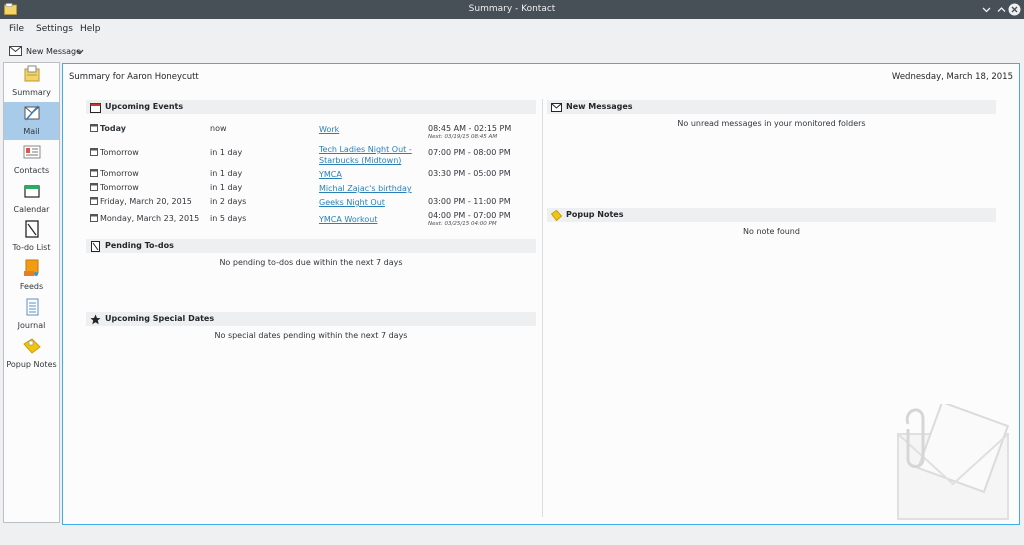 This screenshot has height=545, width=1024. I want to click on sidebar-item-label: Calendar, so click(31, 209).